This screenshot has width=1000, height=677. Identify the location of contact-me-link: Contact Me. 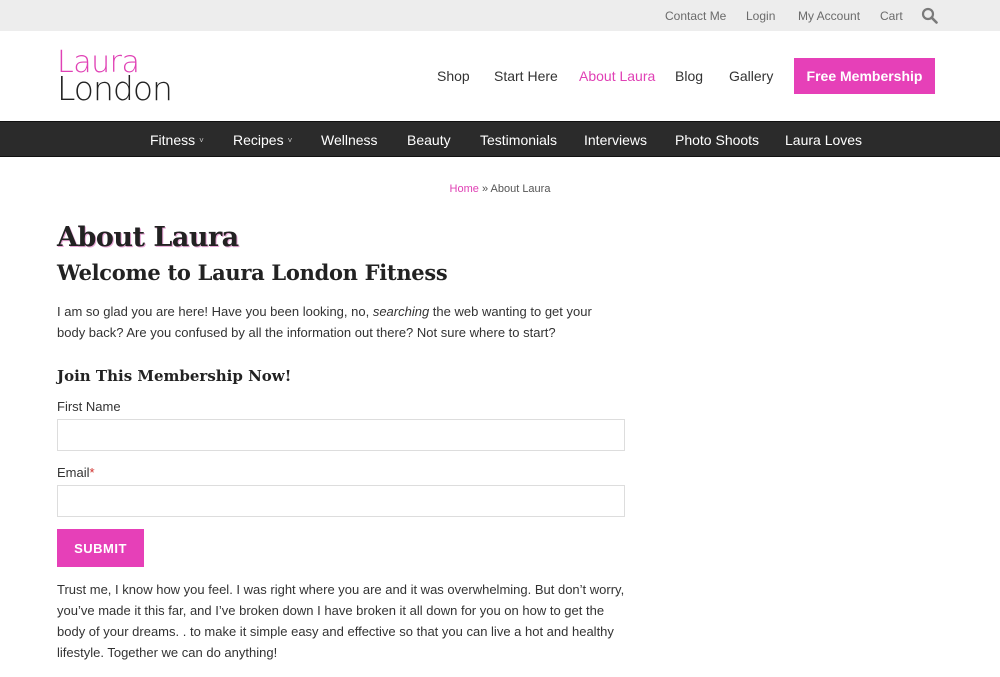
(695, 16).